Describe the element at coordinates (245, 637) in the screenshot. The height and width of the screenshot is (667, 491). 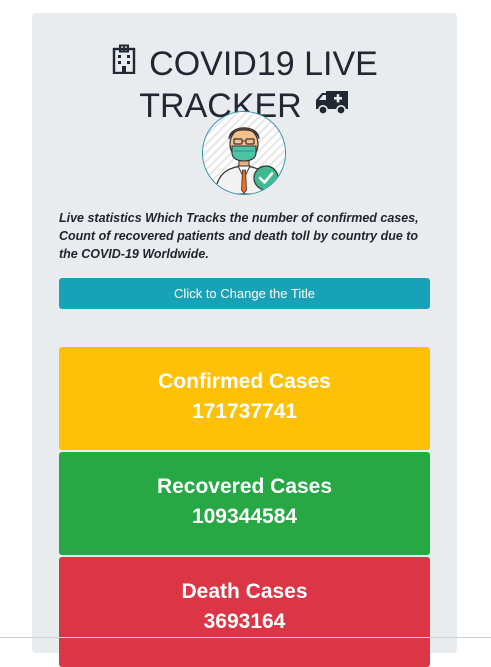
I see `page-bottom-divider` at that location.